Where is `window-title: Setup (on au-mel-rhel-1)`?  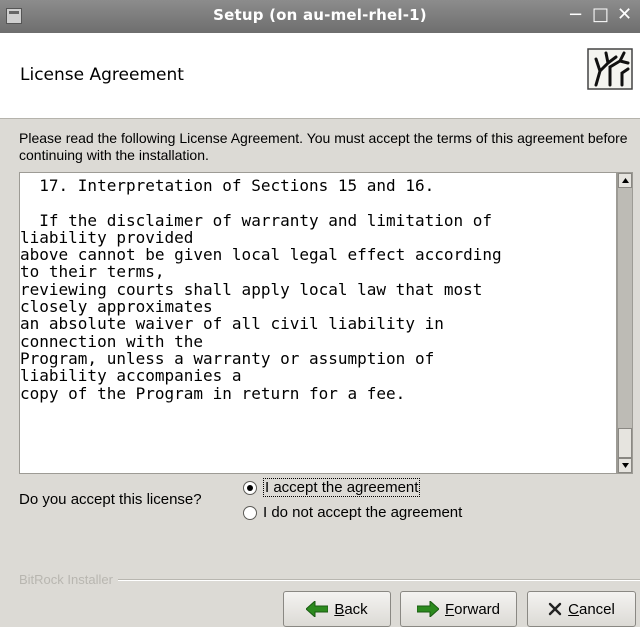 window-title: Setup (on au-mel-rhel-1) is located at coordinates (320, 15).